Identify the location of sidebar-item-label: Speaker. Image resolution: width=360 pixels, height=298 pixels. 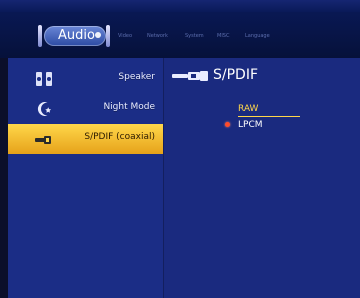
(136, 77).